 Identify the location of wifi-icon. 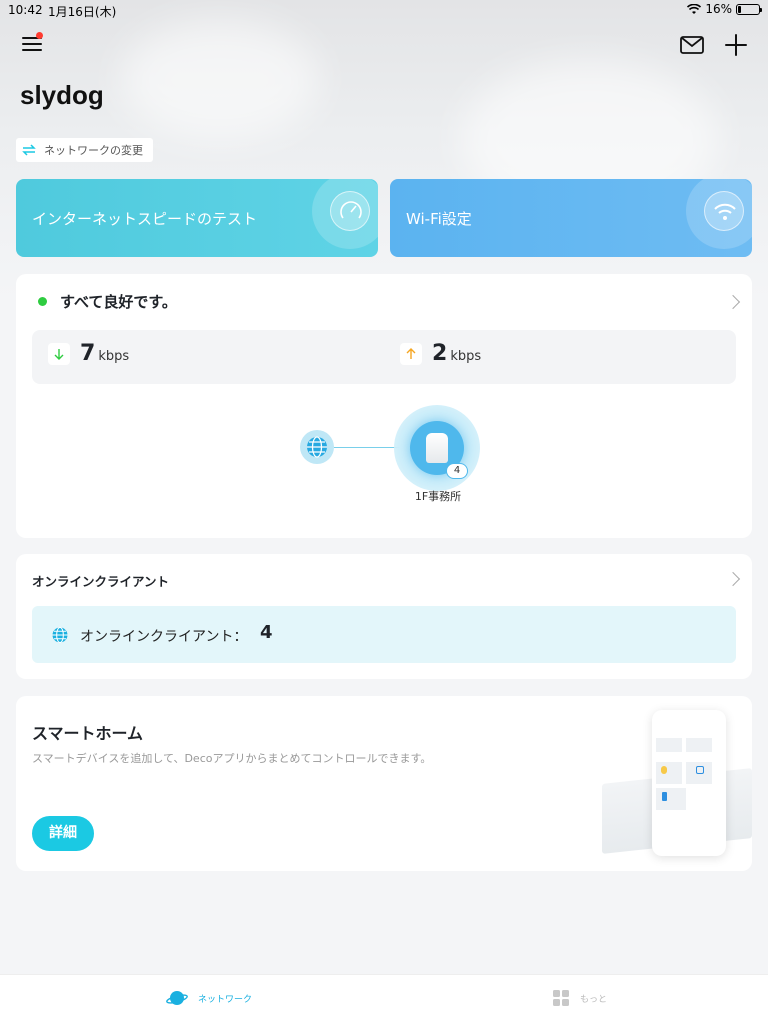
(724, 211).